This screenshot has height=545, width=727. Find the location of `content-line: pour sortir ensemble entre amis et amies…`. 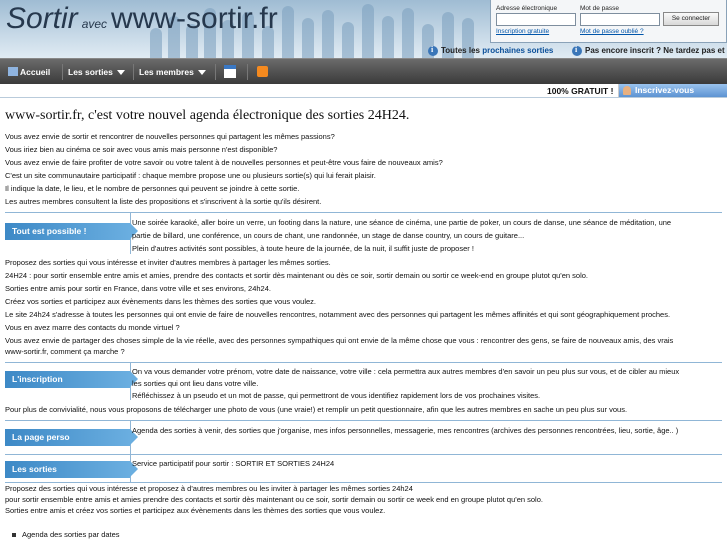

content-line: pour sortir ensemble entre amis et amies… is located at coordinates (274, 499).